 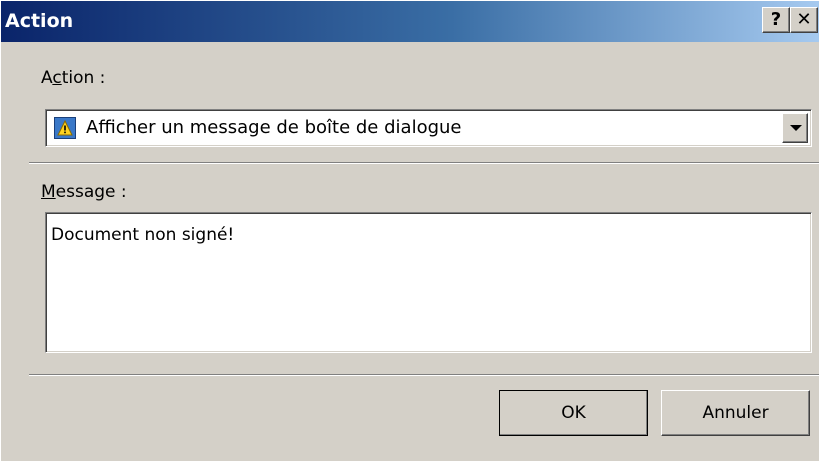 What do you see at coordinates (274, 127) in the screenshot?
I see `action-dropdown-value: Afficher un message de boîte de dialogue` at bounding box center [274, 127].